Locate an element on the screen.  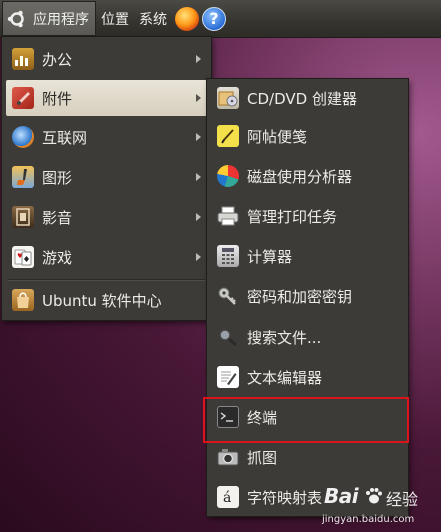
calculator-icon is located at coordinates (228, 256).